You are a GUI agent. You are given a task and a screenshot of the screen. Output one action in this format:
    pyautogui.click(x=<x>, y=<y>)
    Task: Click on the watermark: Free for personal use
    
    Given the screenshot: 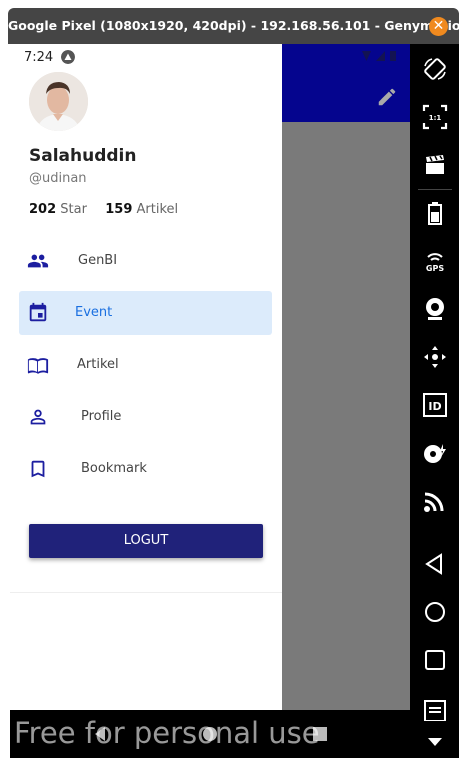 What is the action you would take?
    pyautogui.click(x=167, y=733)
    